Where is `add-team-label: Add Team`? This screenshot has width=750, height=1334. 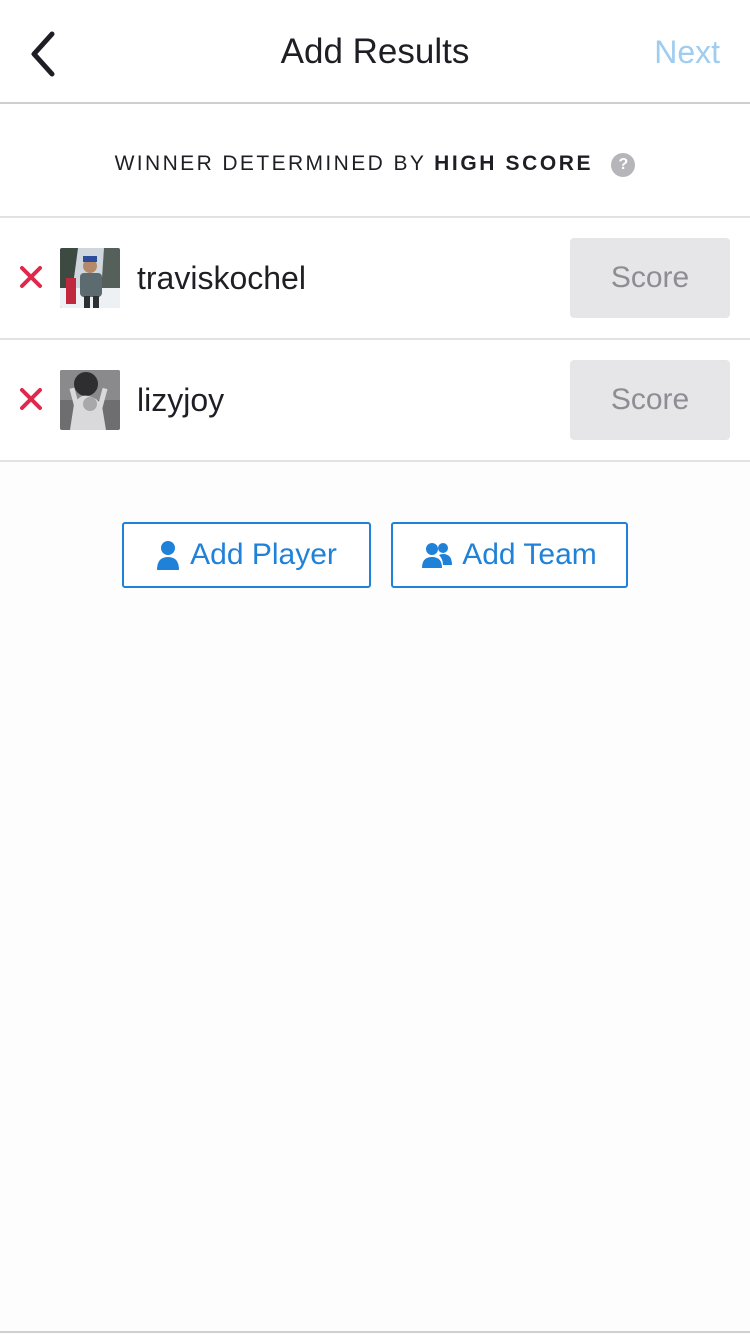 add-team-label: Add Team is located at coordinates (529, 554).